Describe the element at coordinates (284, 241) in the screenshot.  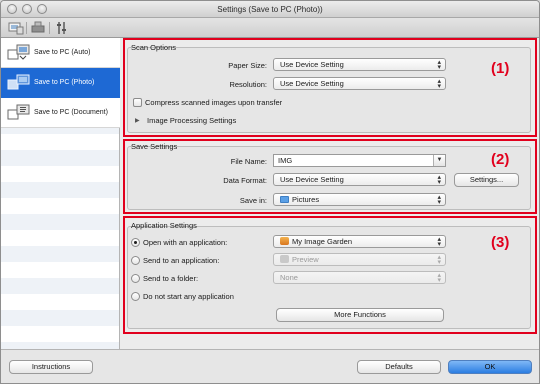
I see `my-image-garden-icon` at that location.